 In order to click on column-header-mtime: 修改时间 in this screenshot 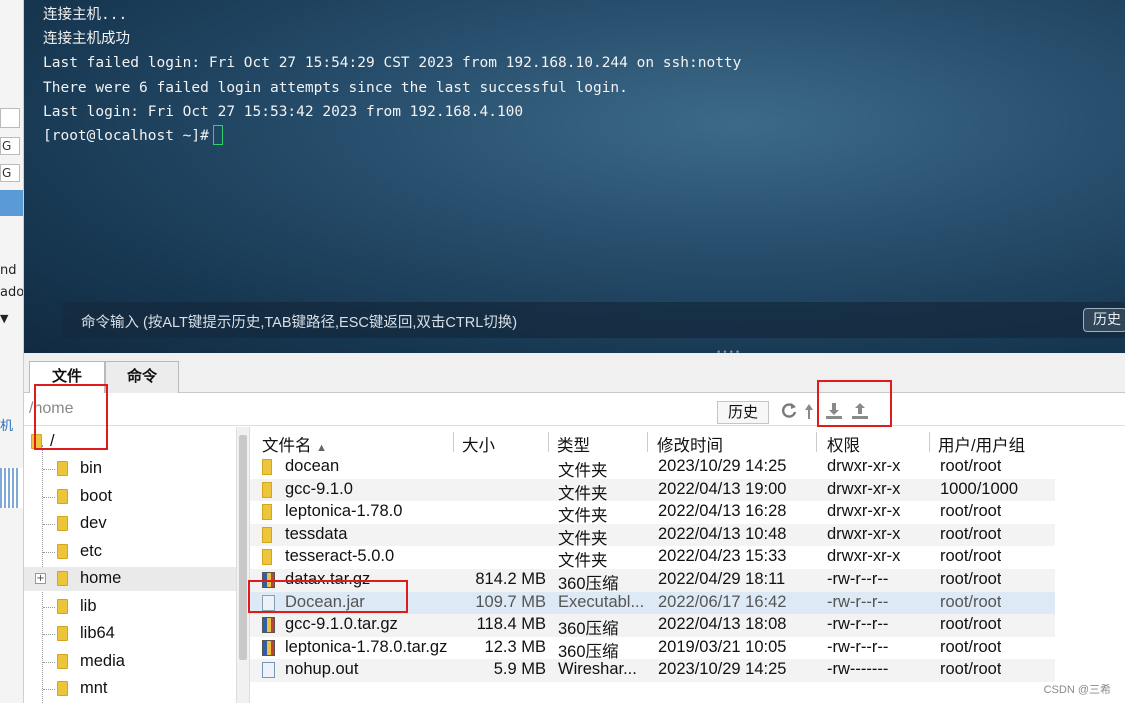, I will do `click(690, 444)`.